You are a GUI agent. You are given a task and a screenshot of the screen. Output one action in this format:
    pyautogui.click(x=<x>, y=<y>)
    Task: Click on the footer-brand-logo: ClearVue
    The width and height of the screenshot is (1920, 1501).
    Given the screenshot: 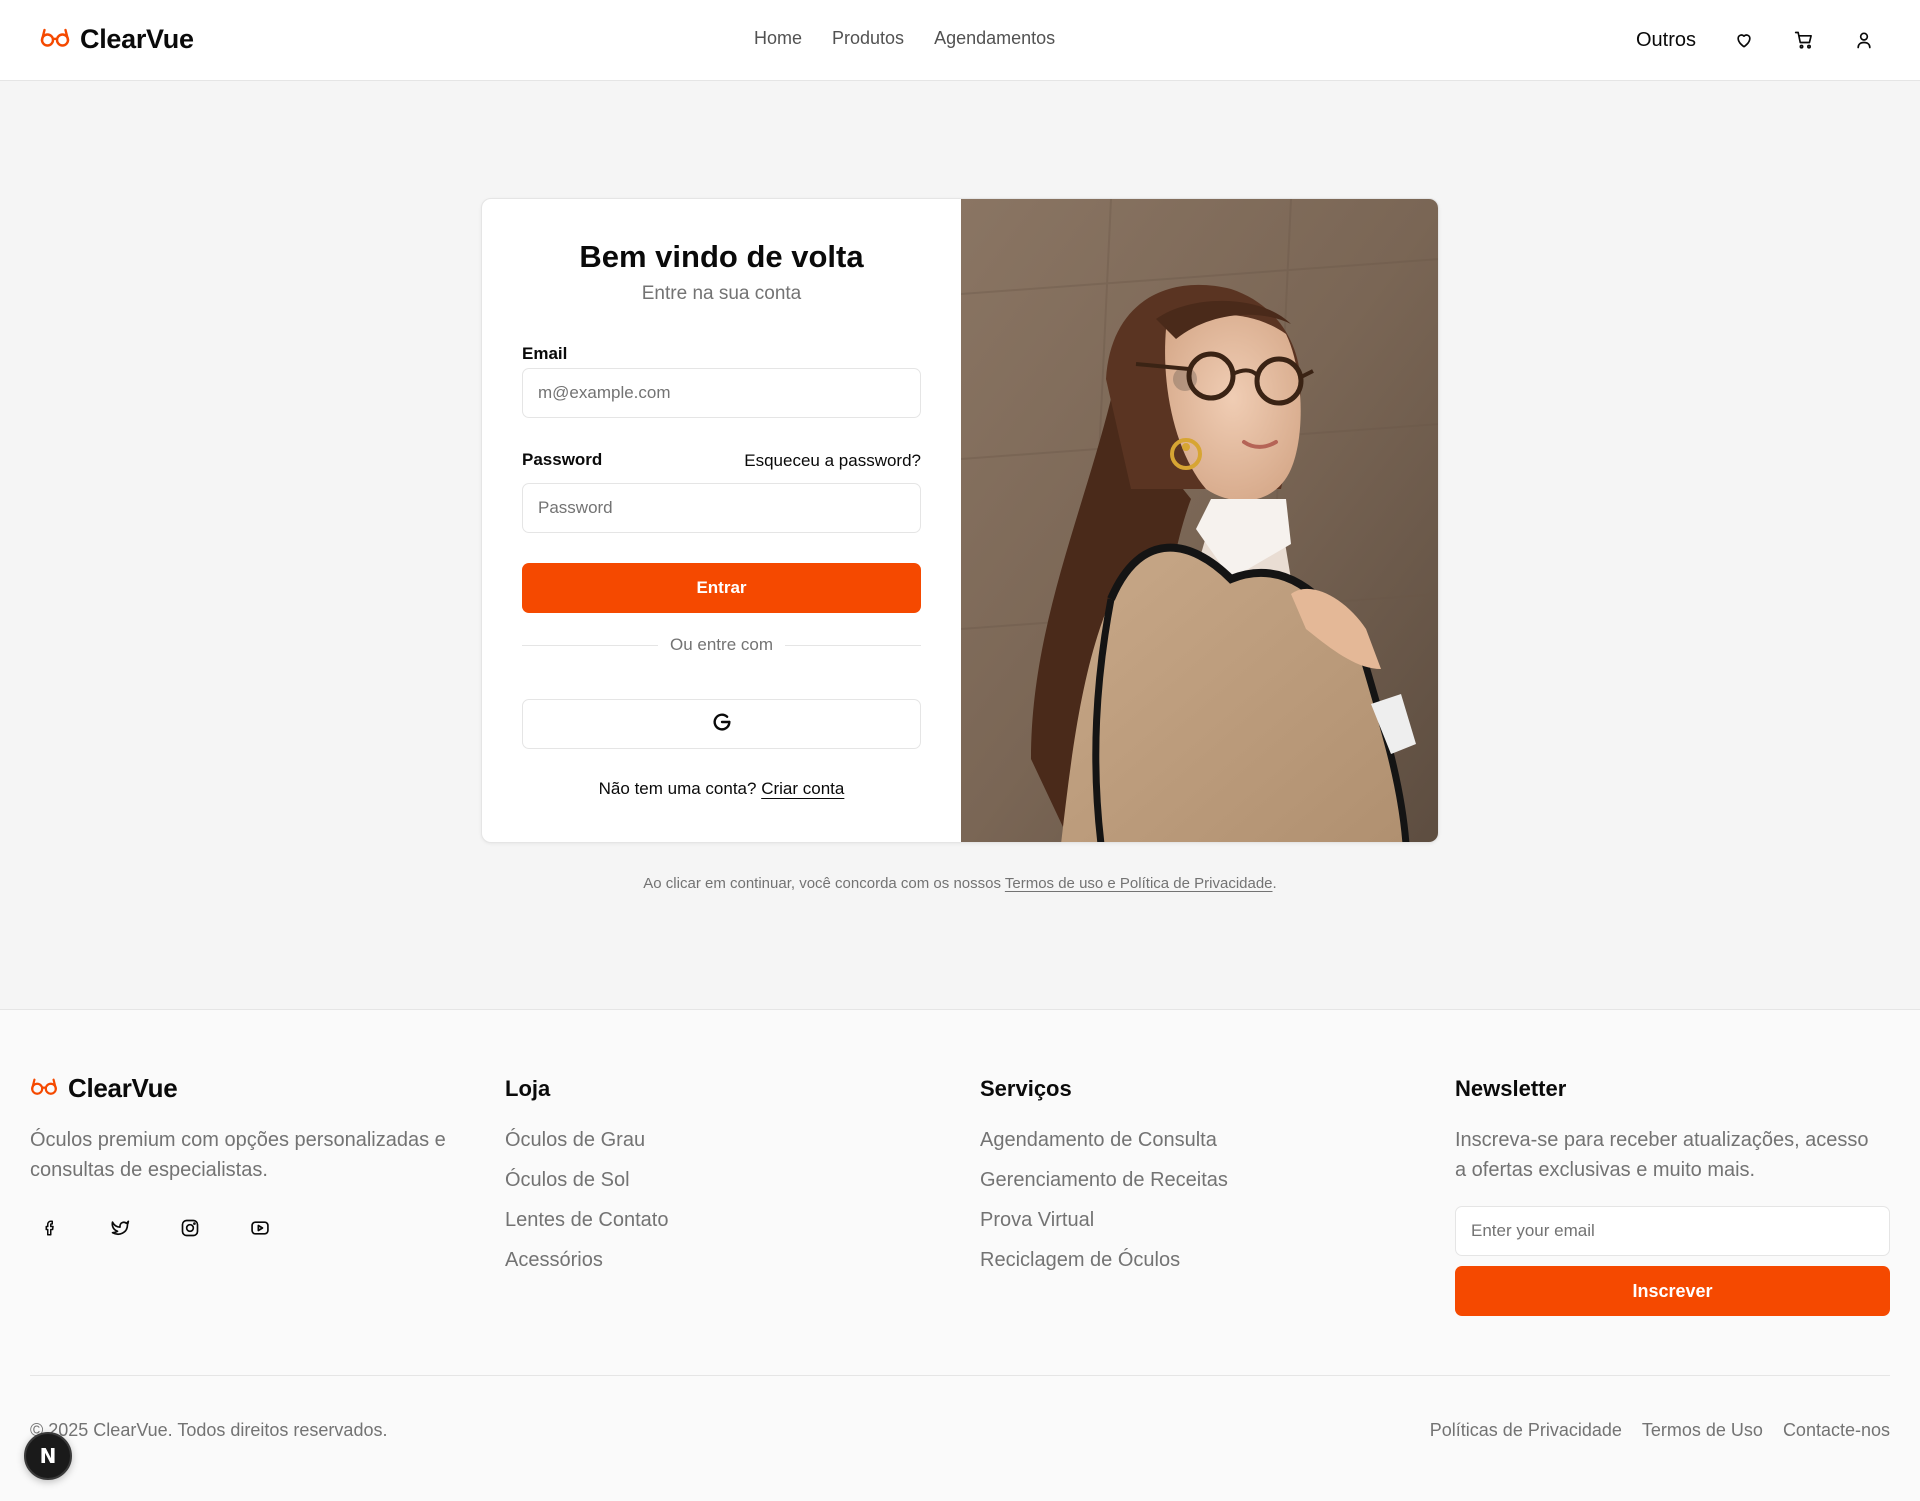 What is the action you would take?
    pyautogui.click(x=104, y=1088)
    